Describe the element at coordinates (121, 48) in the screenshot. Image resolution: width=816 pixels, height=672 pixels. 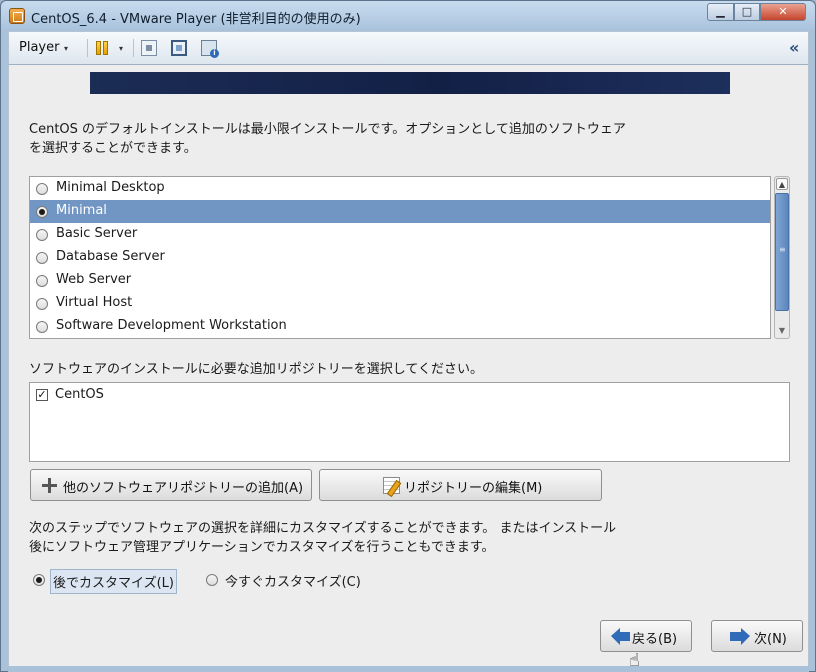
I see `pause-dropdown-icon: ▾` at that location.